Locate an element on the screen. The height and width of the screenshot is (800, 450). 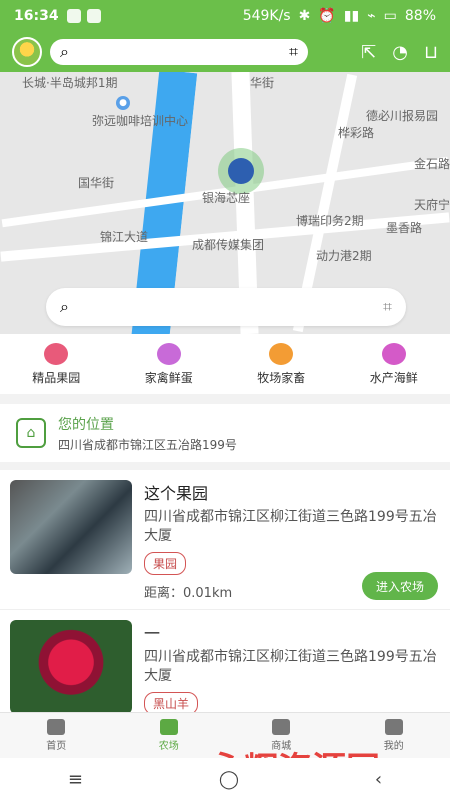
tab-label: 首页 is located at coordinates (56, 746).